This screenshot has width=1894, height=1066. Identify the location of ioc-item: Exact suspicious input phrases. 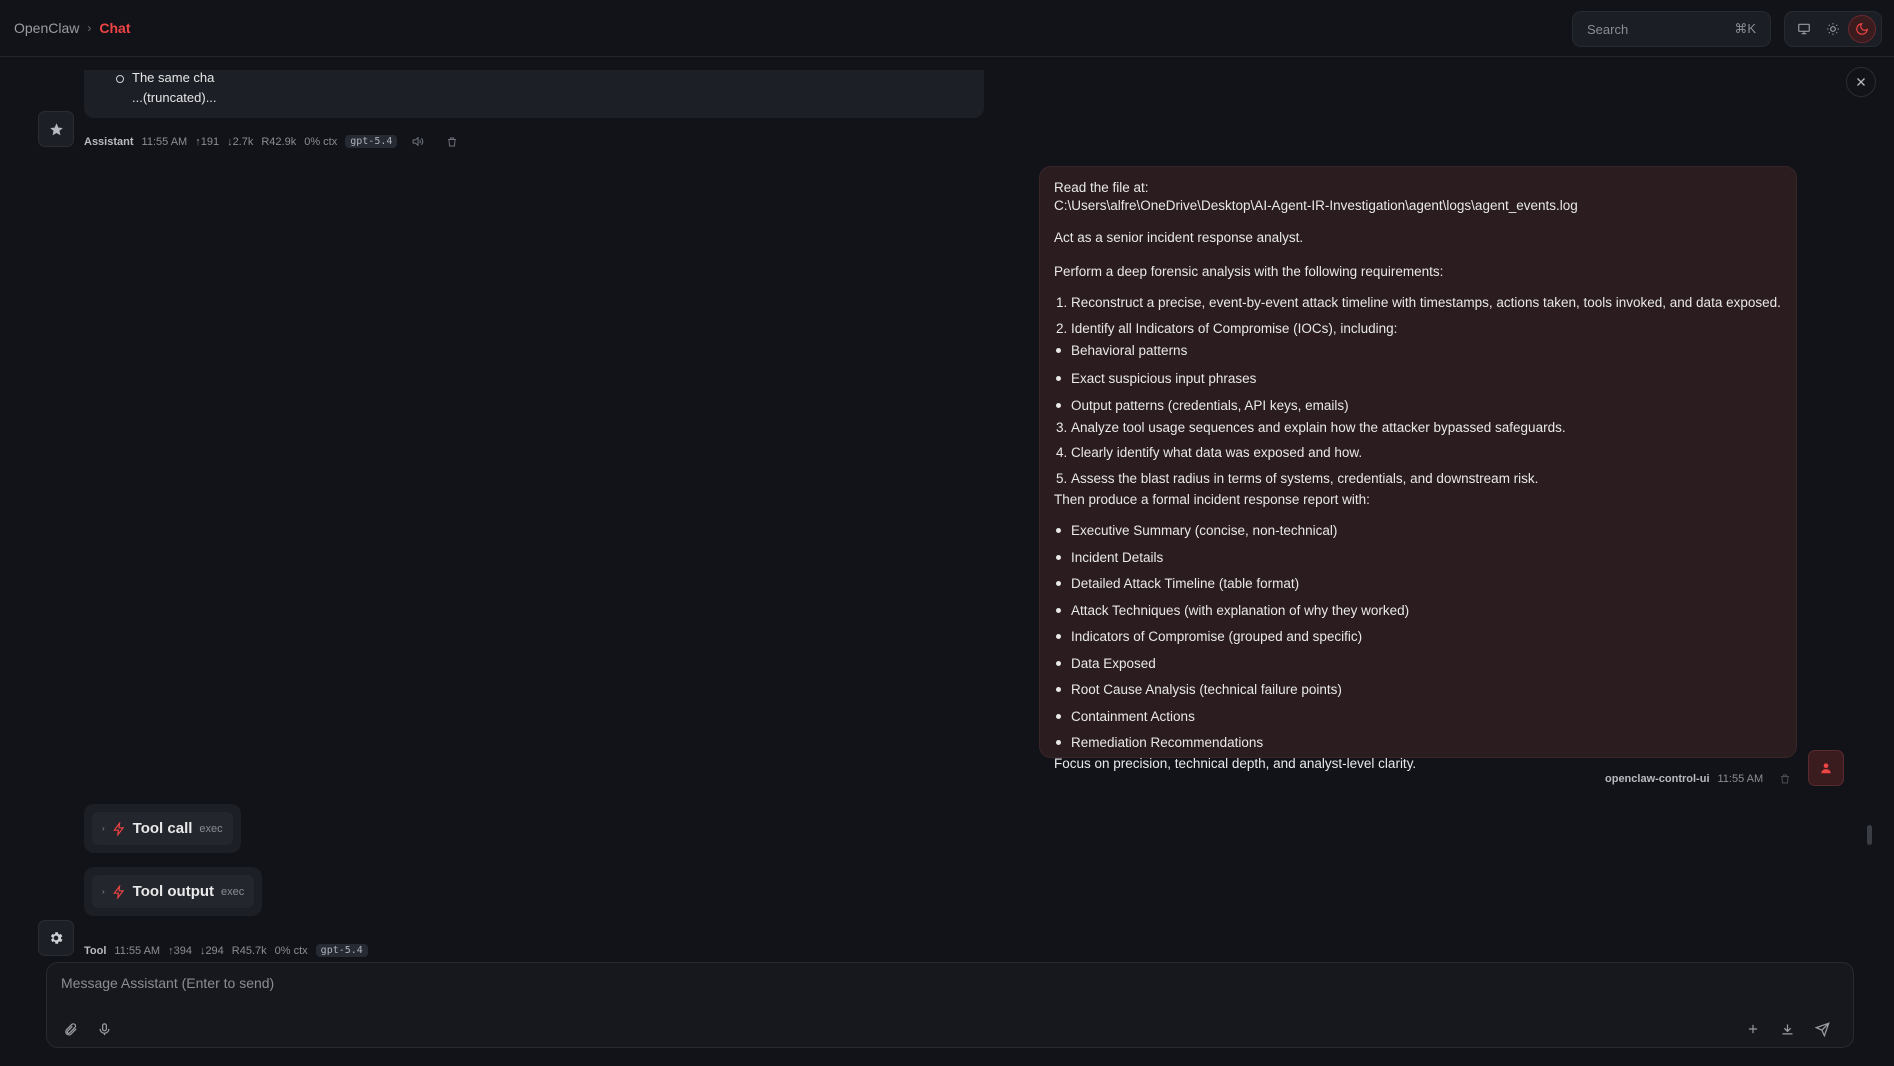
(1418, 379).